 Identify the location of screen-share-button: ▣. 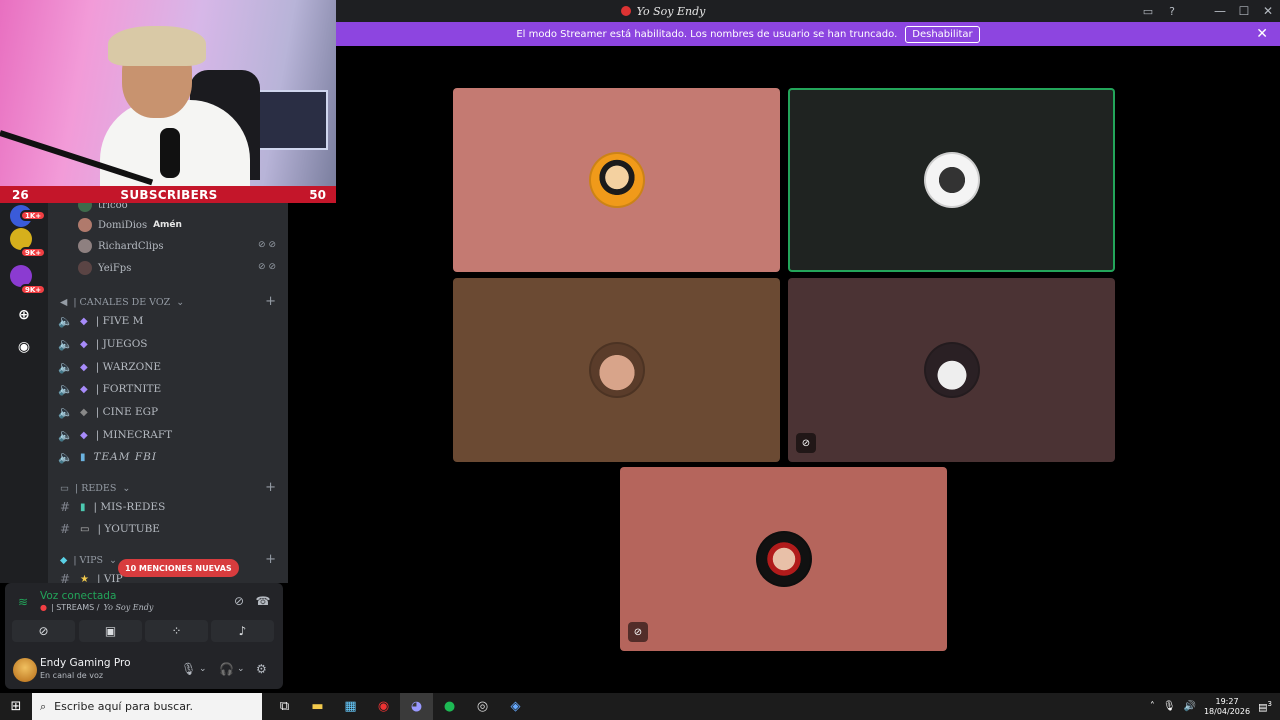
(110, 631).